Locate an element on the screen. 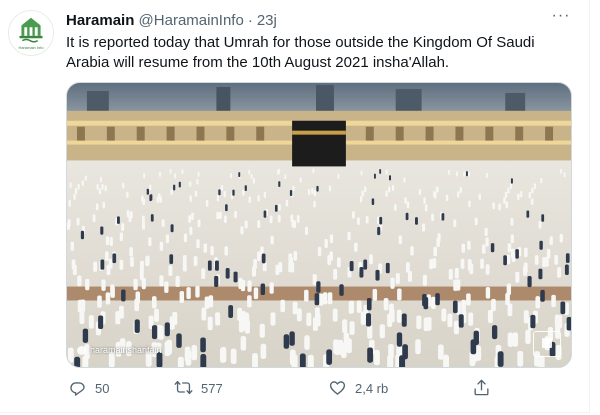  tweet-header: Haramain @HaramainInfo · 23j is located at coordinates (312, 22).